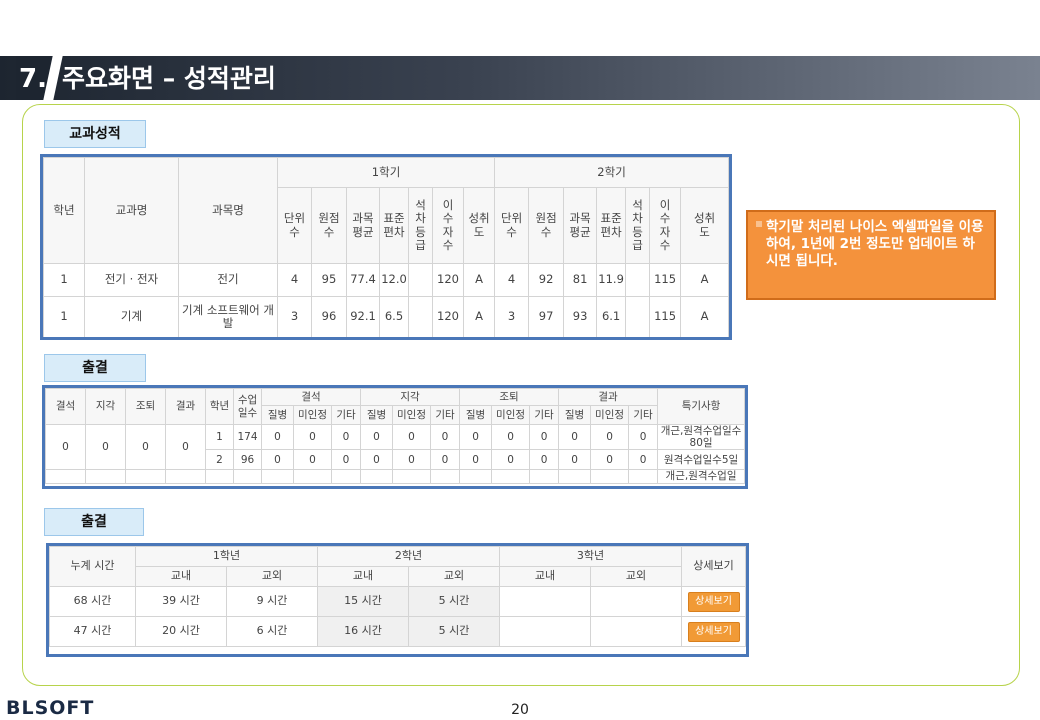 Image resolution: width=1040 pixels, height=720 pixels. What do you see at coordinates (397, 631) in the screenshot?
I see `table-row: 47 시간 20 시간 6 시간 16 시간 5 시간 상세보기` at bounding box center [397, 631].